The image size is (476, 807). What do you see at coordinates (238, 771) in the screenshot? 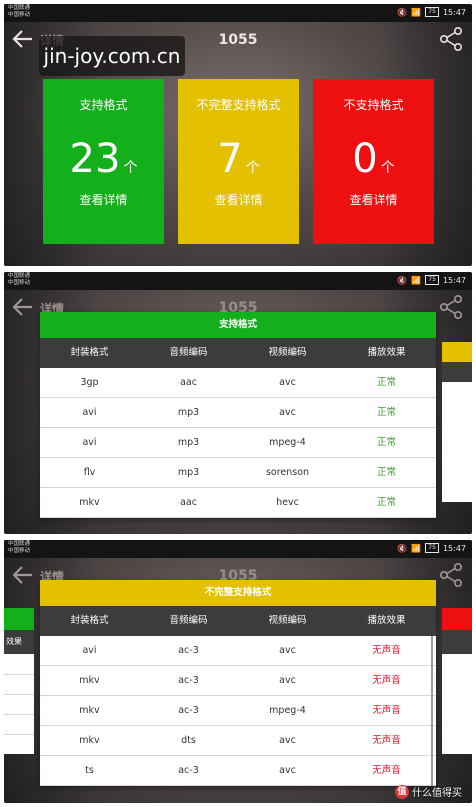
I see `table-row: ts ac-3 avc 无声音` at bounding box center [238, 771].